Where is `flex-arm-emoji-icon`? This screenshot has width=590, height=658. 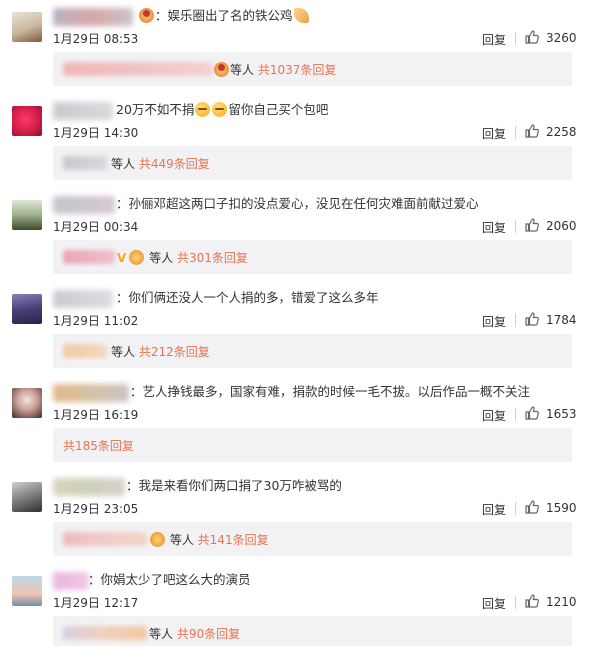
flex-arm-emoji-icon is located at coordinates (301, 15).